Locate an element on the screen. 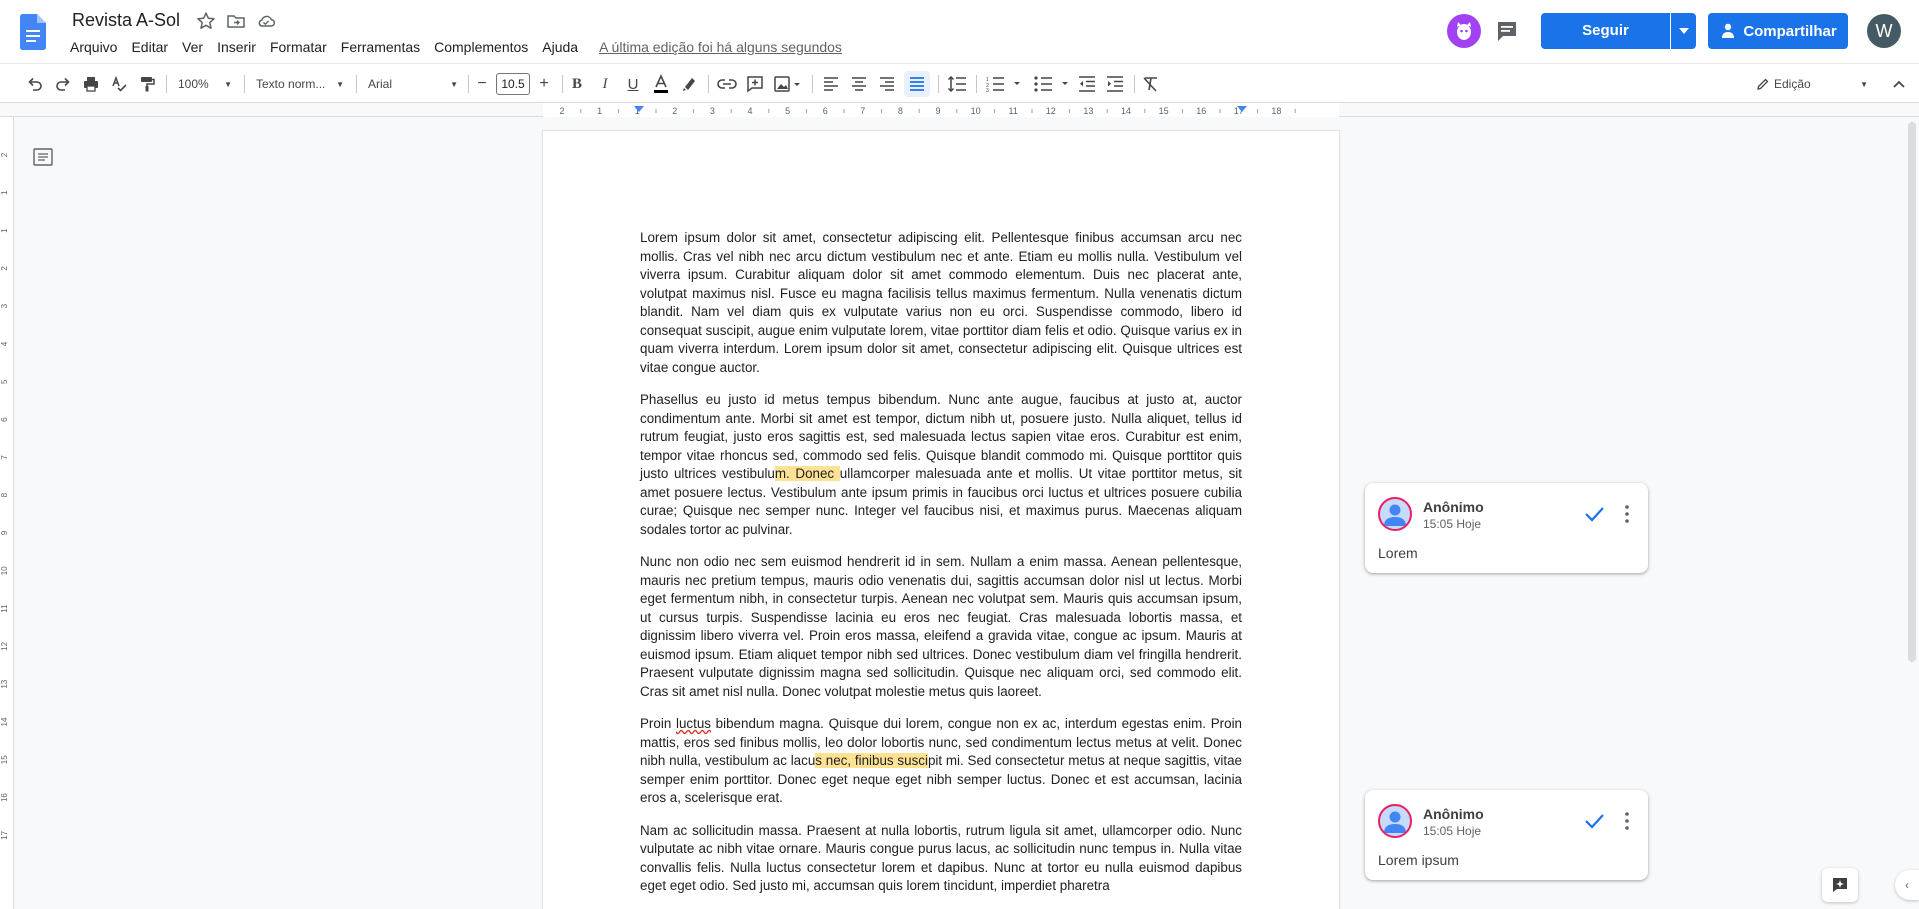 This screenshot has width=1919, height=909. decrease-indent-icon is located at coordinates (1087, 84).